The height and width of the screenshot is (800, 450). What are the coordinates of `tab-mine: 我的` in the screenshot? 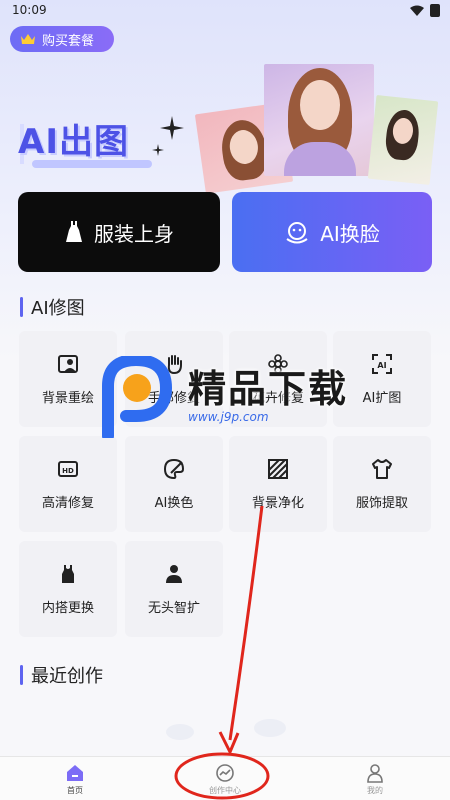 It's located at (375, 779).